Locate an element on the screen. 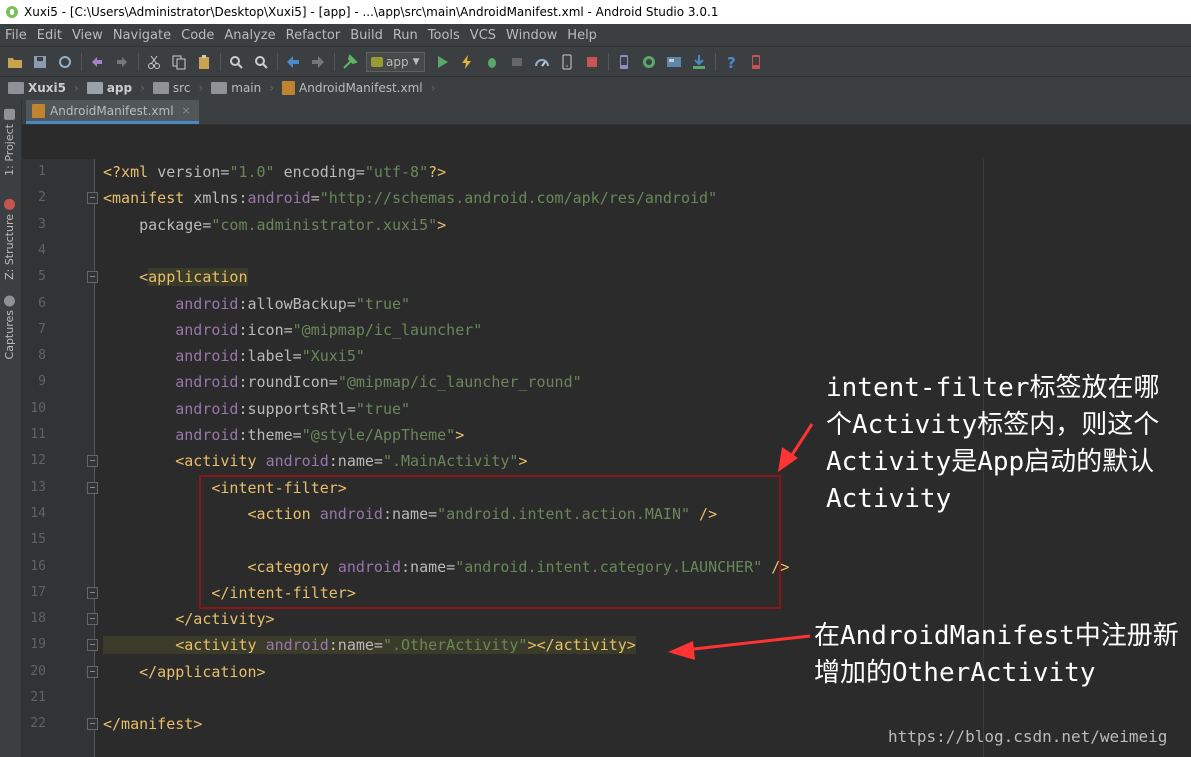 The width and height of the screenshot is (1191, 757). line-number: 3 is located at coordinates (42, 224).